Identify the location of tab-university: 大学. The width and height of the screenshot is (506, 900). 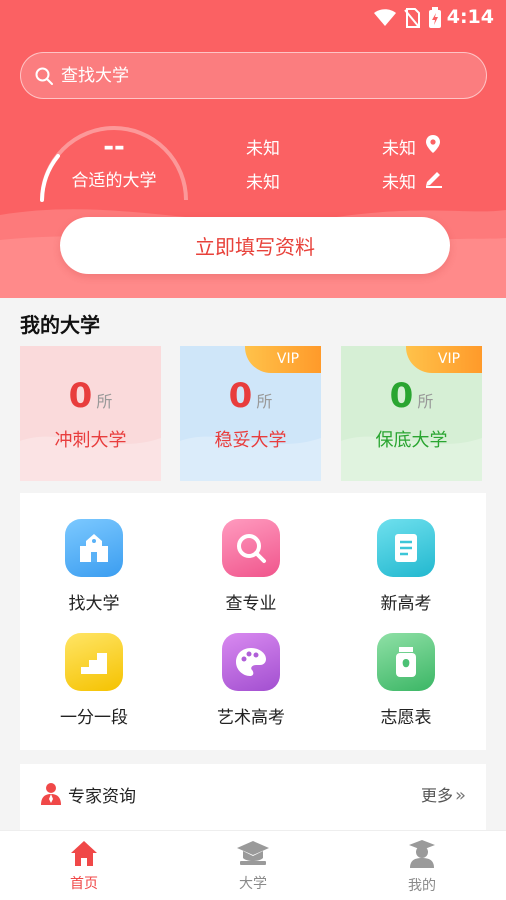
(253, 866).